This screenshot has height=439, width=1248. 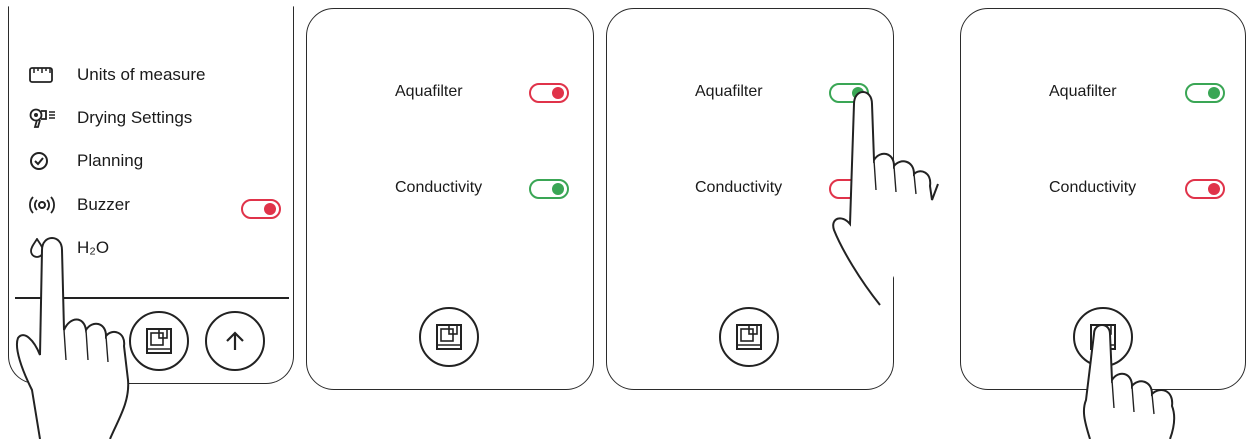 I want to click on menu-item-drying-settings: Drying Settings, so click(x=110, y=118).